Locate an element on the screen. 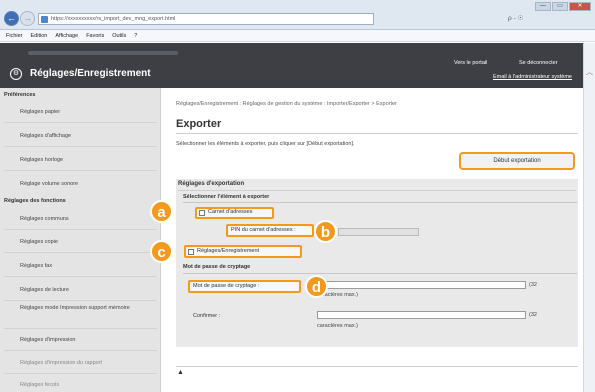  page-favicon-icon is located at coordinates (44, 19).